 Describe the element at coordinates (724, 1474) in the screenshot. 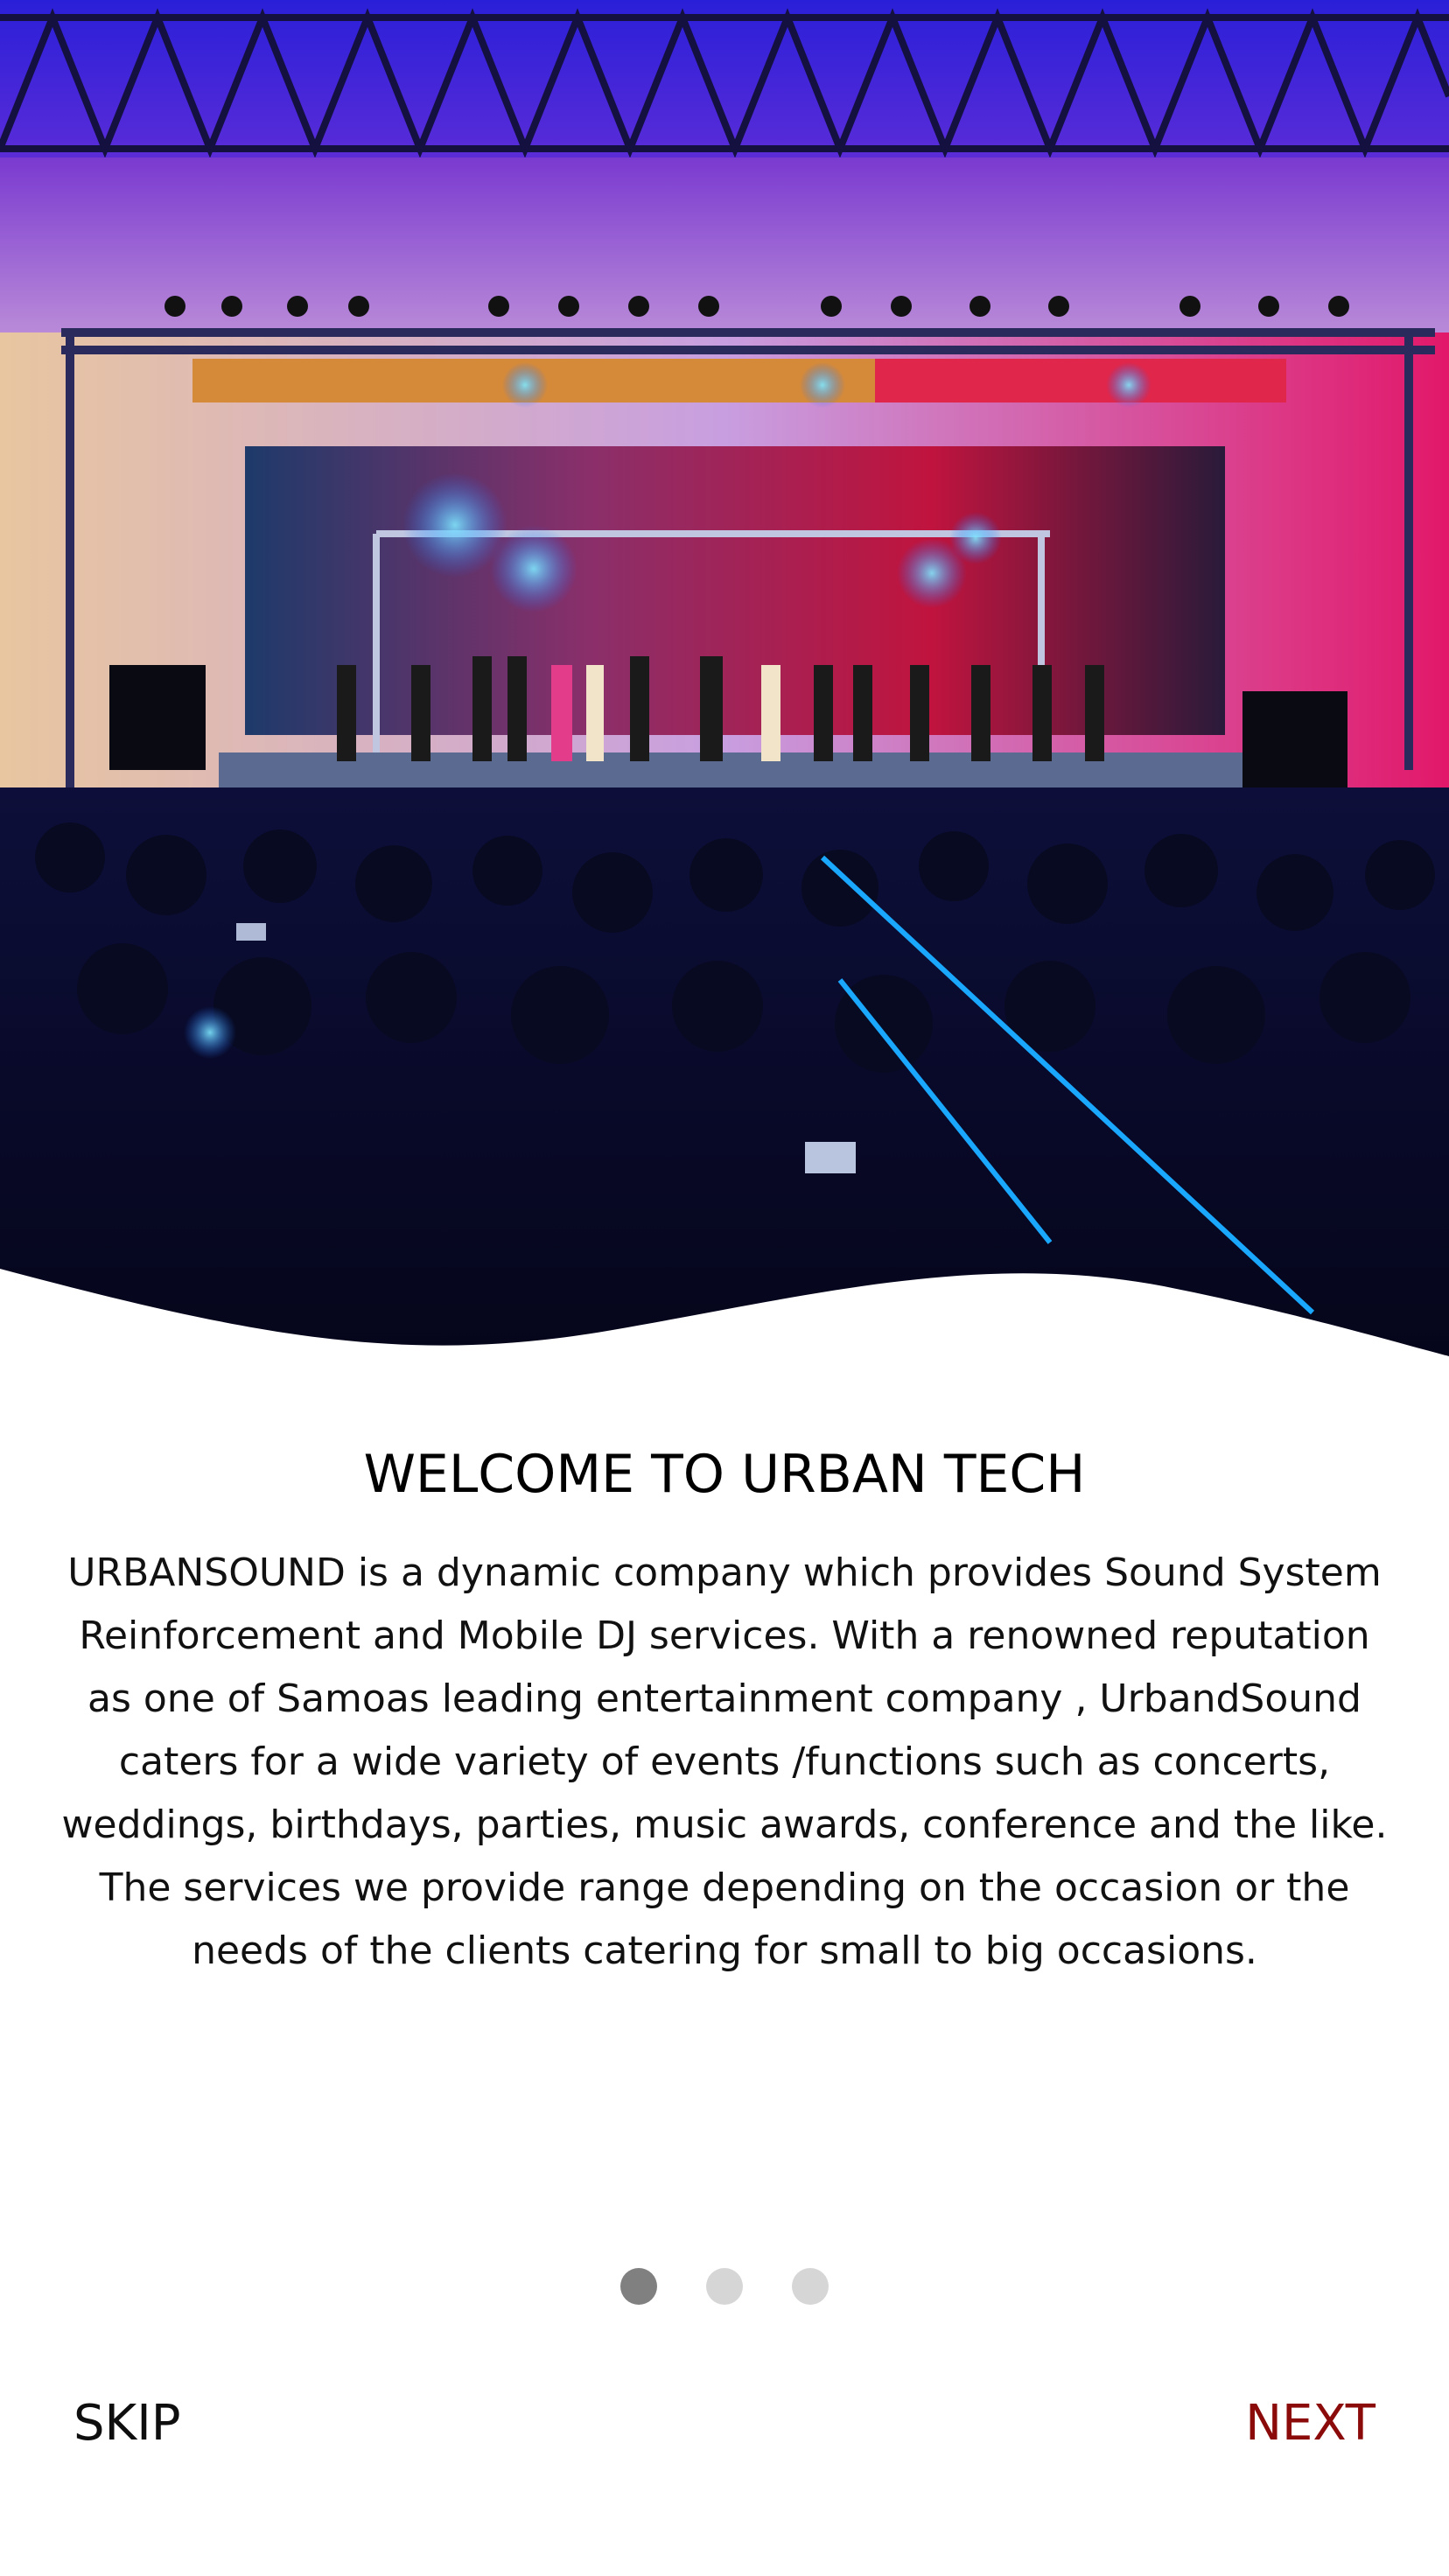

I see `onboarding-title: WELCOME TO URBAN TECH` at that location.